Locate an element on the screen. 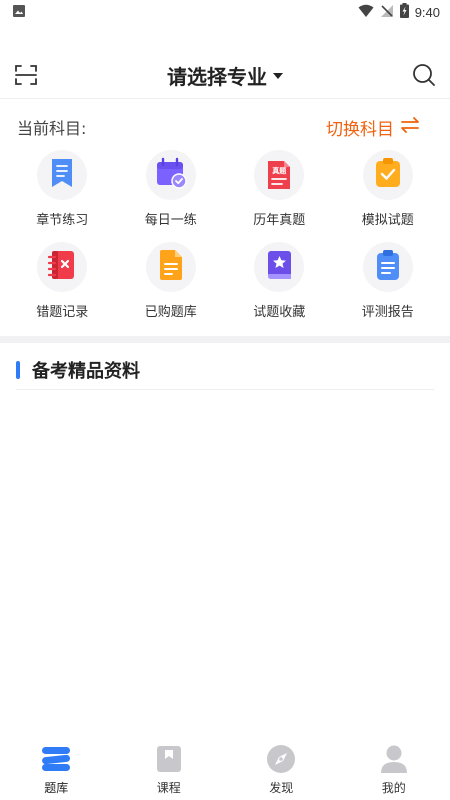  document-icon is located at coordinates (171, 267).